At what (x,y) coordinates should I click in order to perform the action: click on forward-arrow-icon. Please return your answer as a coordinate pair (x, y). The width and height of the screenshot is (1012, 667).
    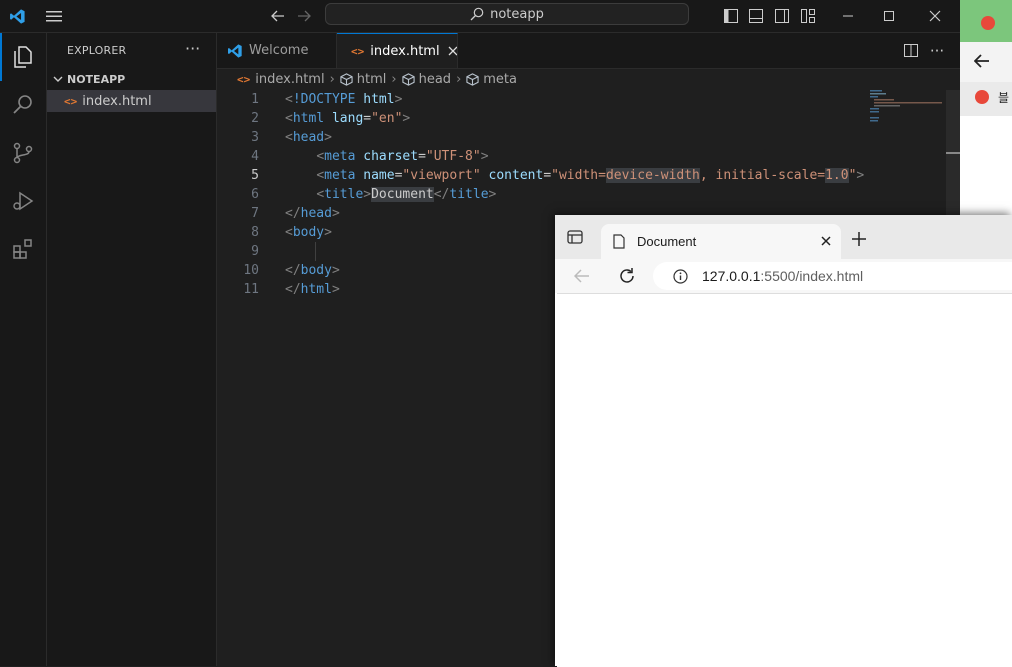
    Looking at the image, I should click on (304, 16).